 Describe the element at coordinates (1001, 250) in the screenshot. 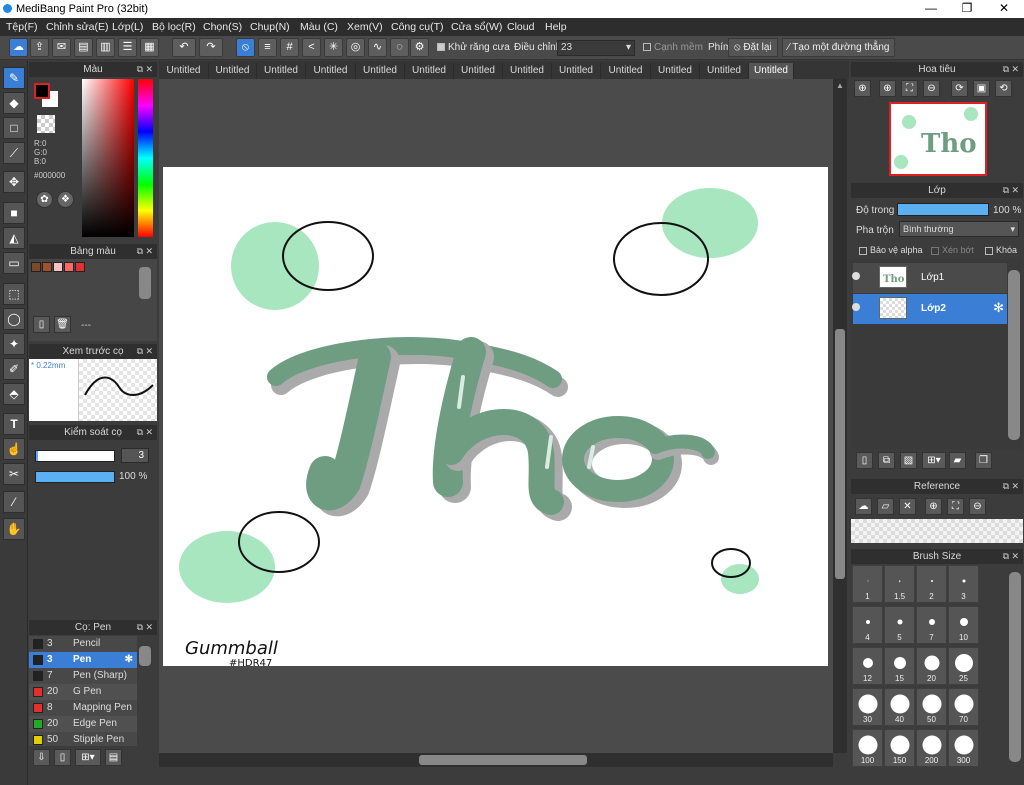

I see `lock-toggle: Khóa` at that location.